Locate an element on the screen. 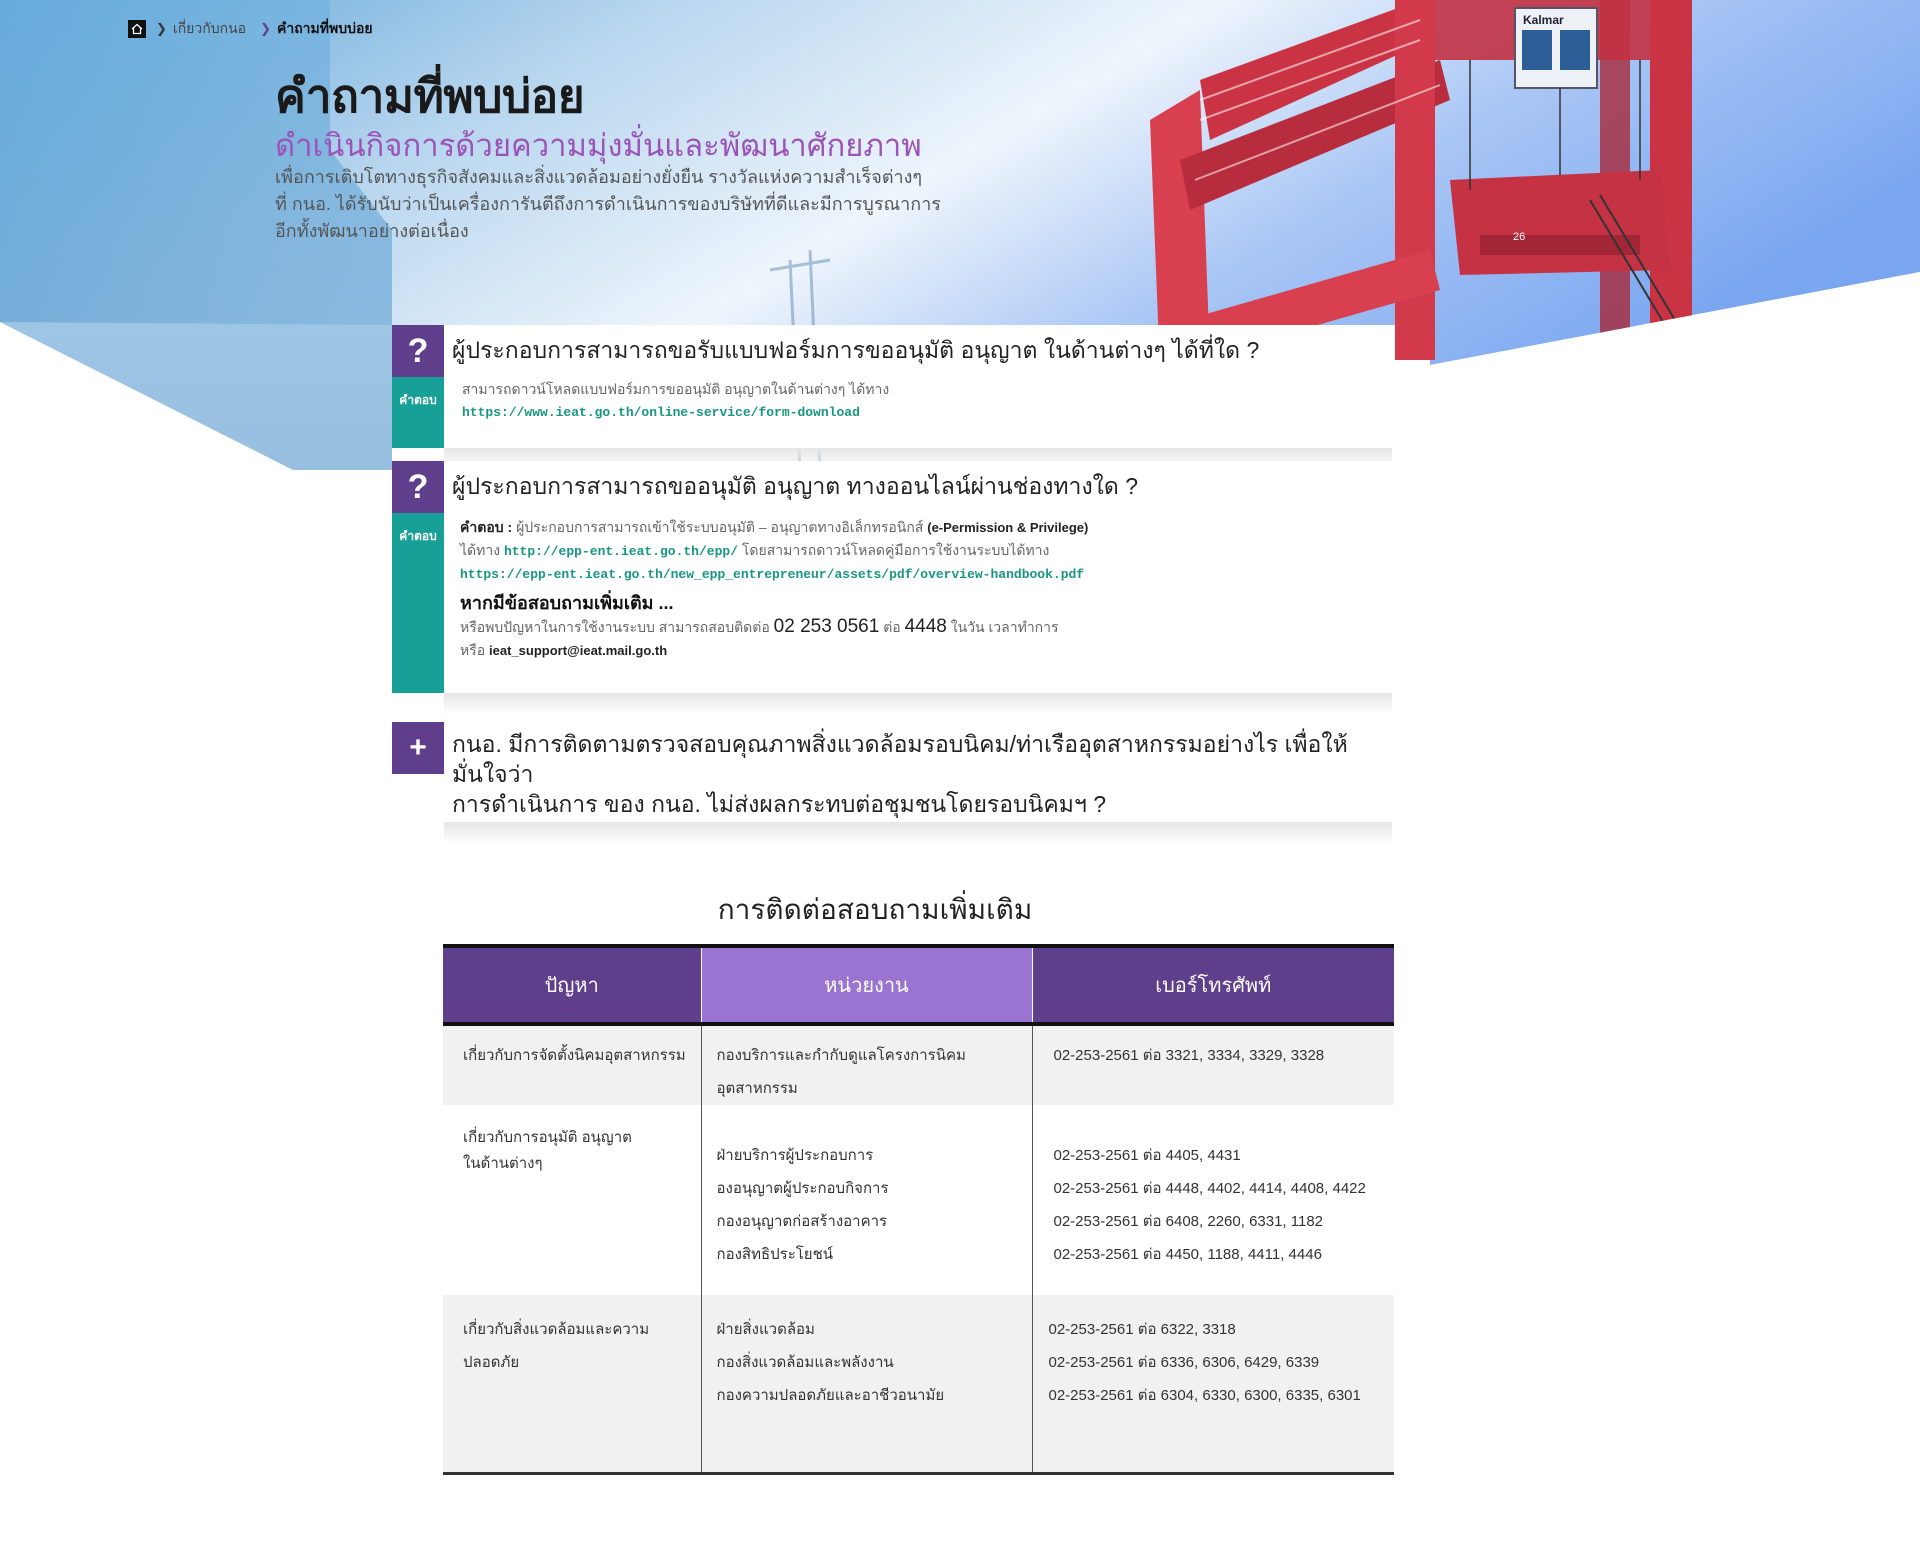  expand-plus-icon: + is located at coordinates (418, 748).